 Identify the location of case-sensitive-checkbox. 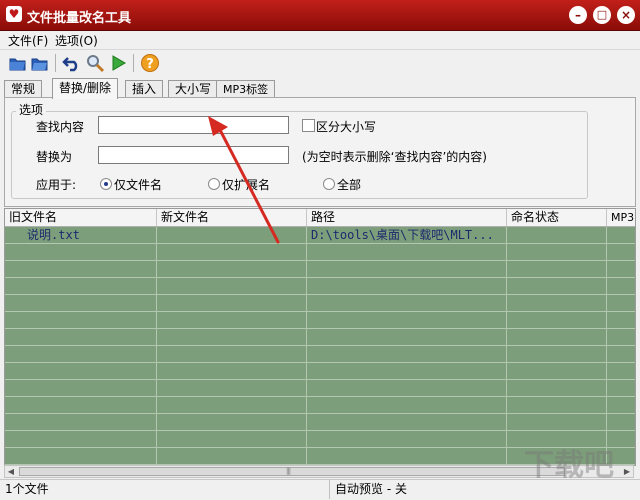
(308, 125).